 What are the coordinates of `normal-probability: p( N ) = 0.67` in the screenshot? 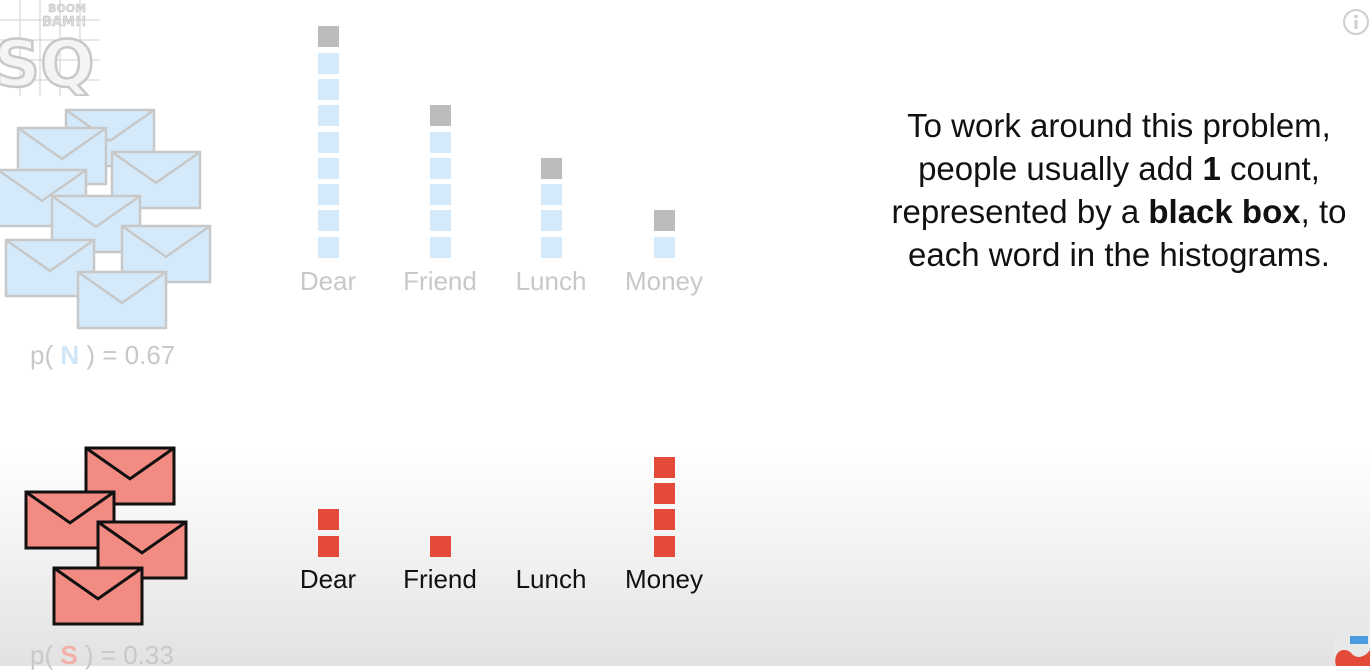 It's located at (102, 355).